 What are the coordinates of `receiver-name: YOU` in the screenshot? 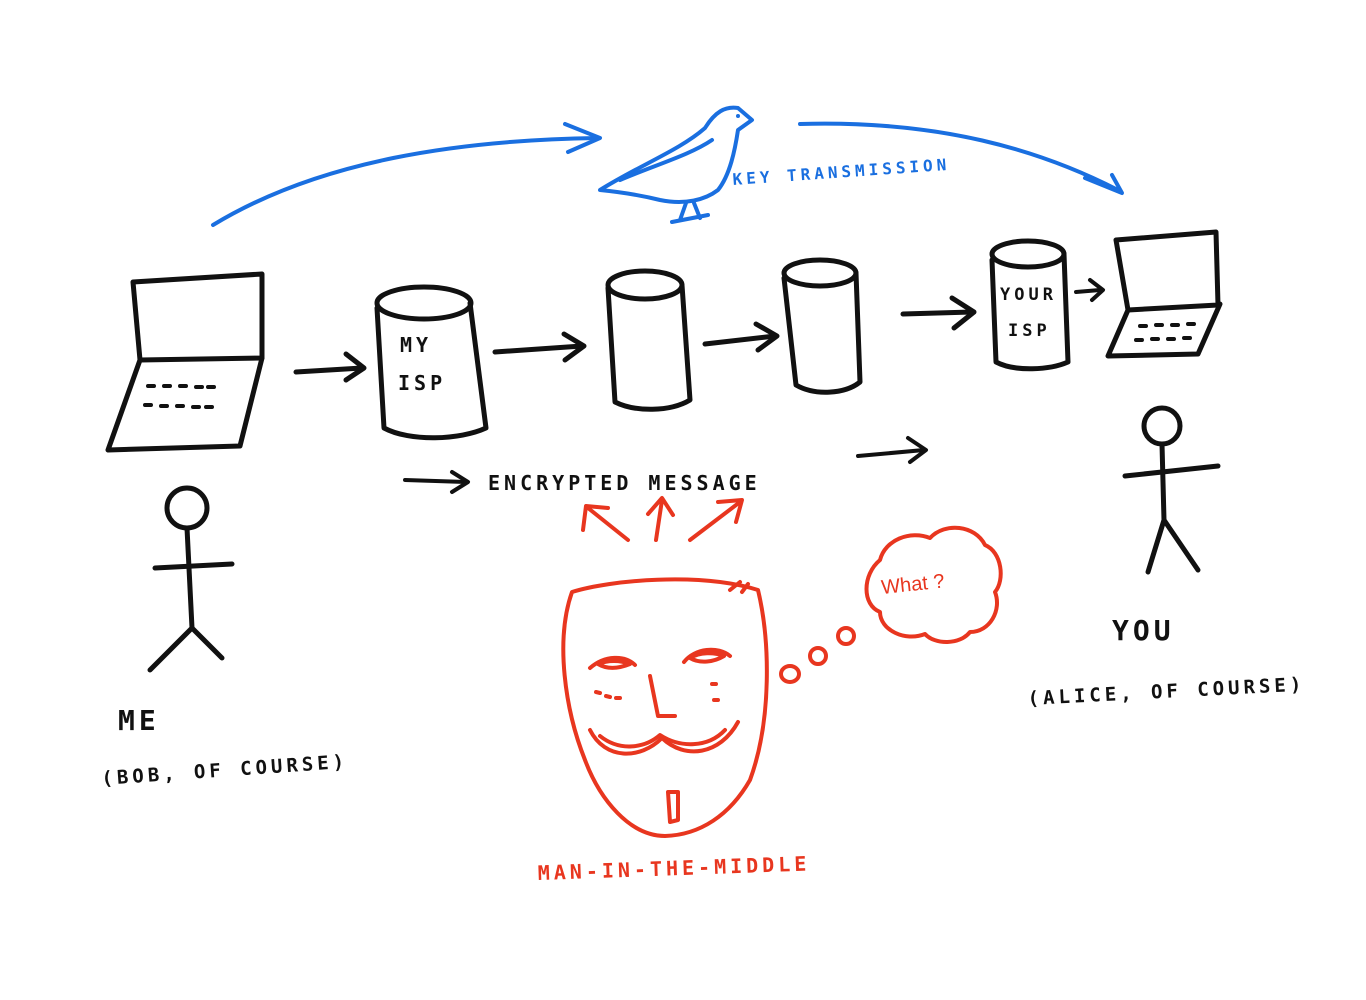 It's located at (1143, 630).